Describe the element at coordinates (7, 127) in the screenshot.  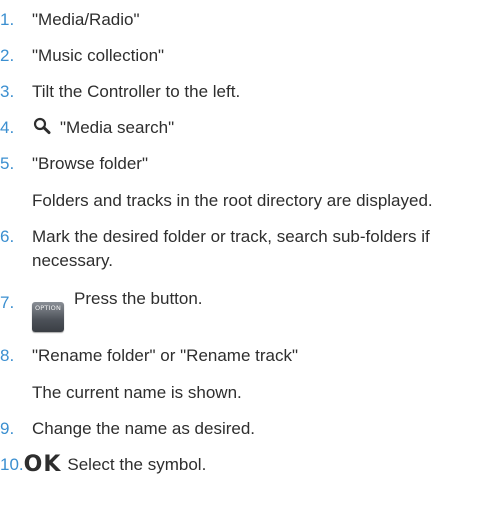
I see `step-number: 4.` at that location.